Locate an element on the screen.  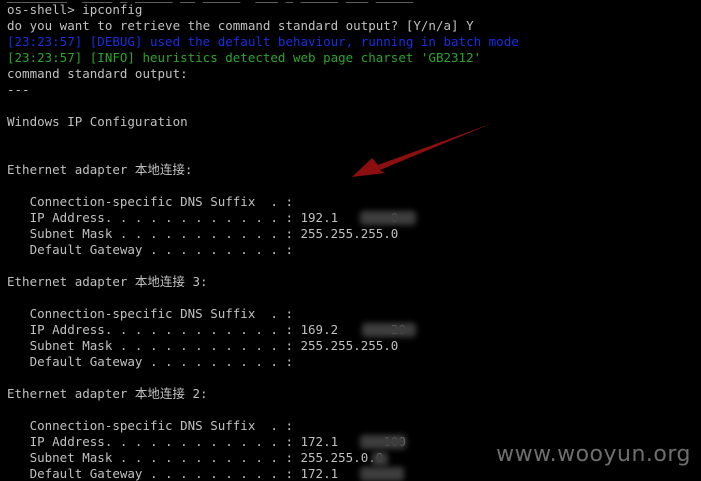
watermark: www.wooyun.org is located at coordinates (593, 454).